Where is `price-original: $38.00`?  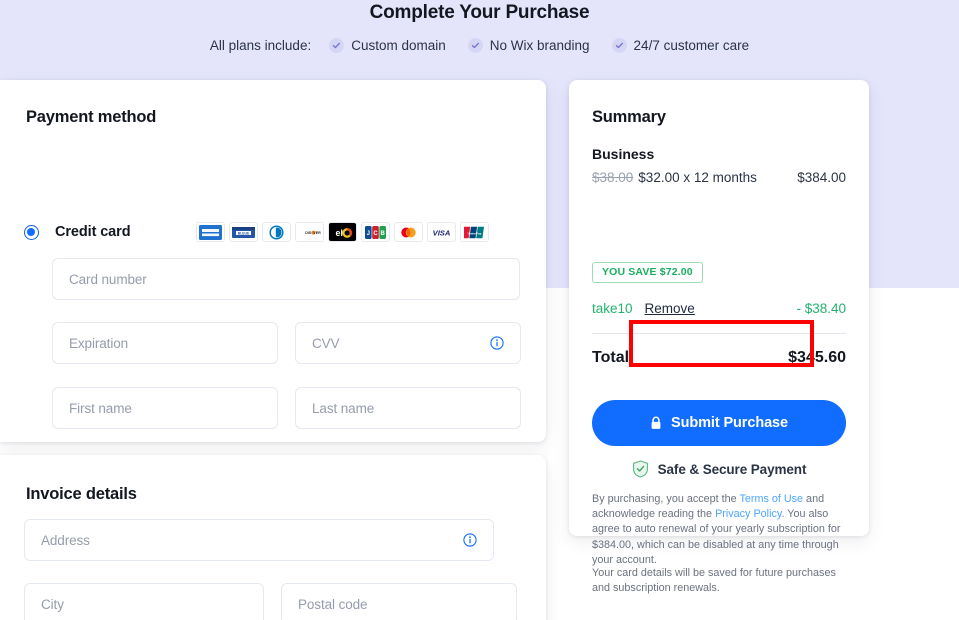
price-original: $38.00 is located at coordinates (613, 177).